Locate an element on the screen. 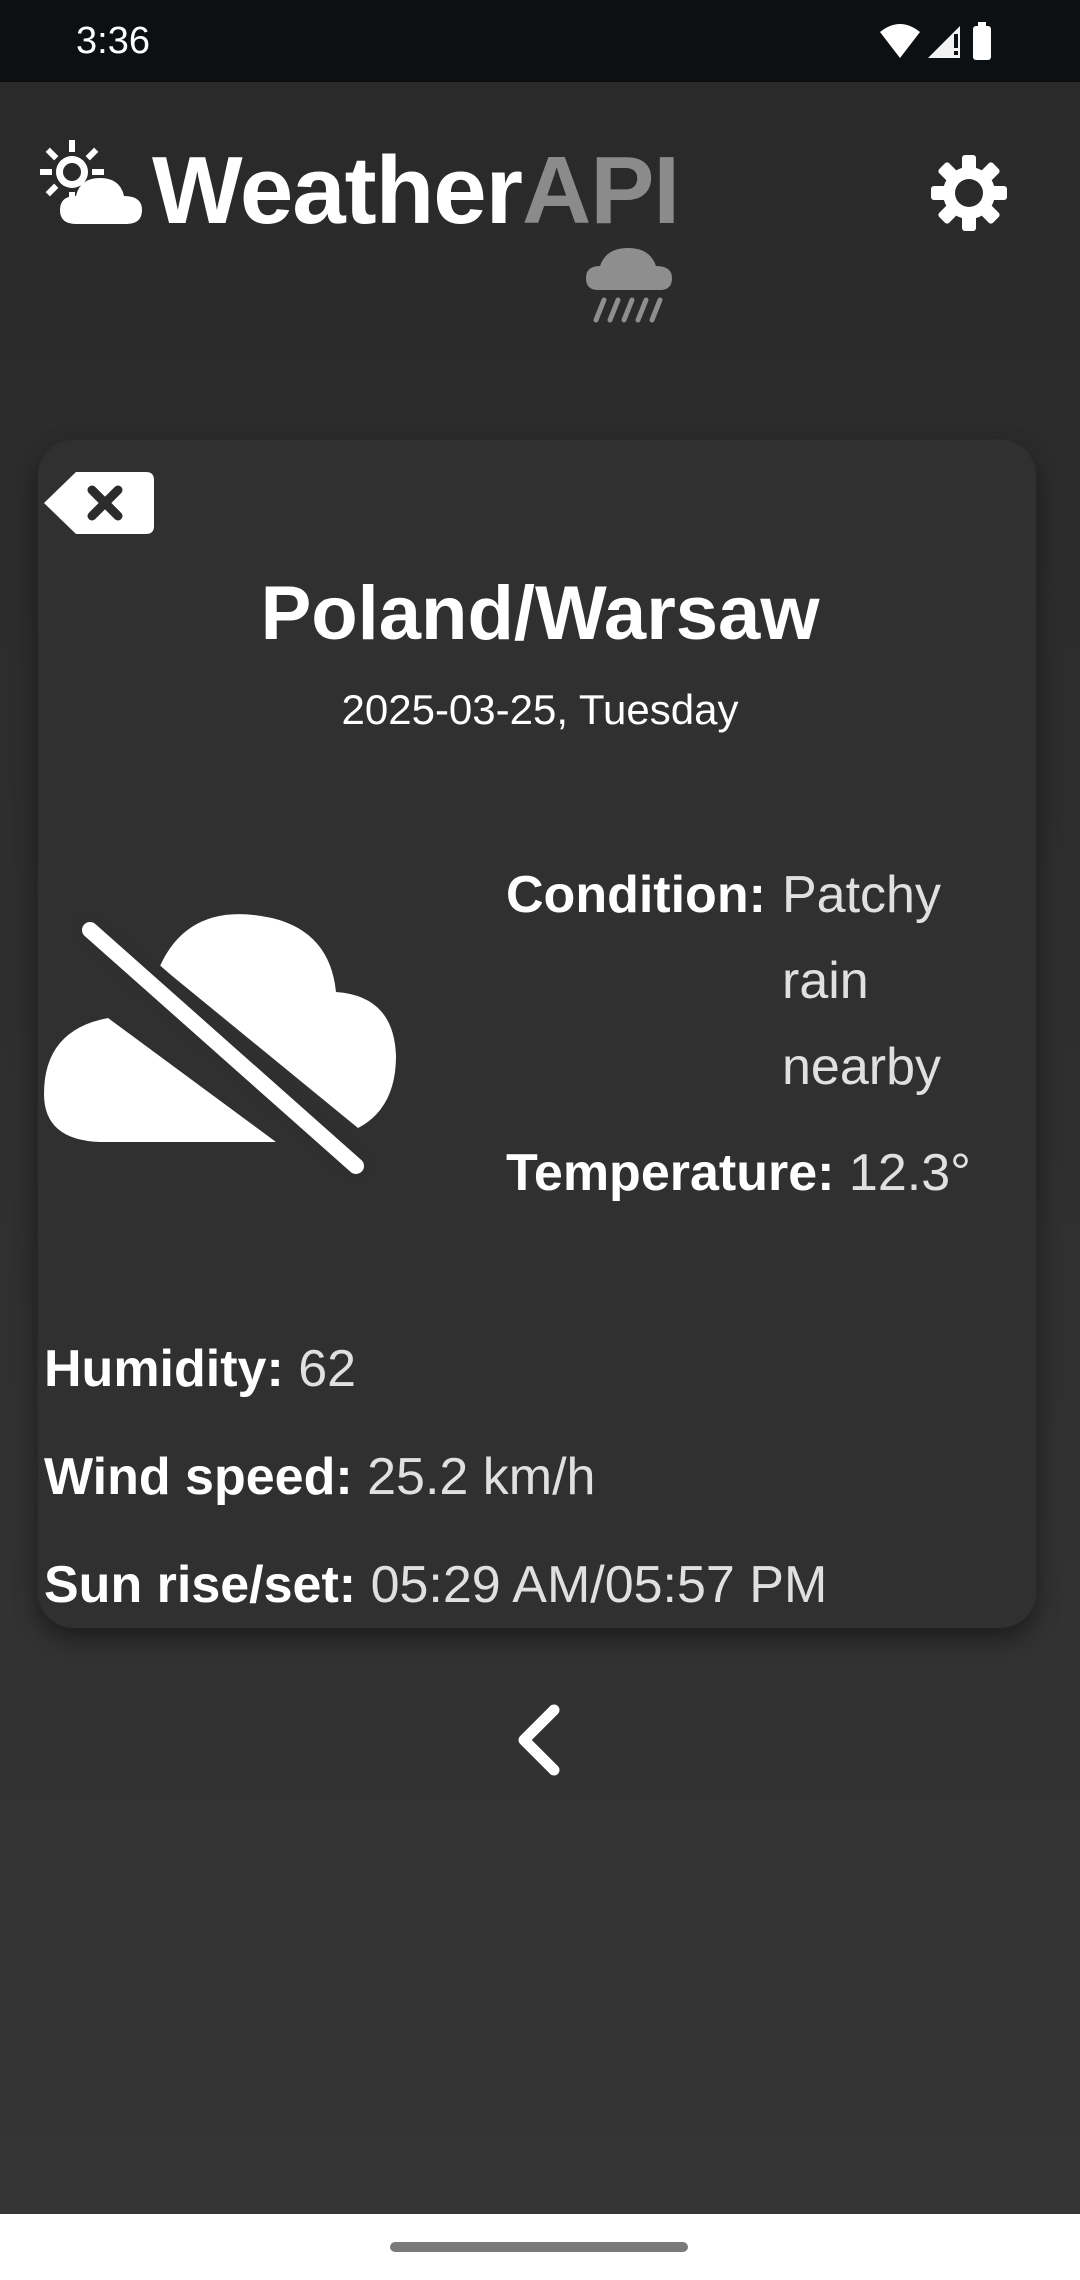 Image resolution: width=1080 pixels, height=2280 pixels. temperature-row: Temperature: 12.3° is located at coordinates (738, 1173).